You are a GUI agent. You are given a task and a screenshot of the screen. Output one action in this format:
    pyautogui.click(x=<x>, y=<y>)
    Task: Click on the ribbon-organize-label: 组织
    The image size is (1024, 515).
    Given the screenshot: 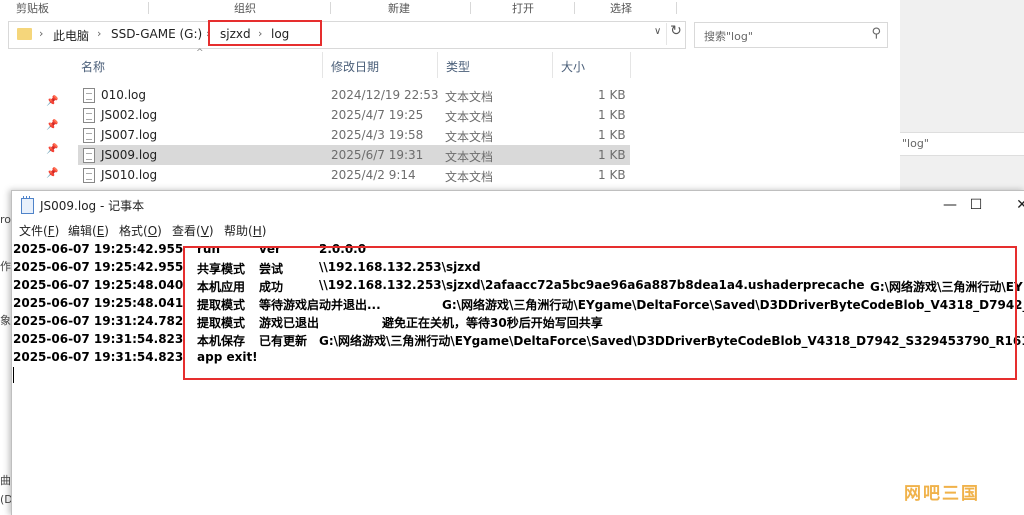 What is the action you would take?
    pyautogui.click(x=245, y=8)
    